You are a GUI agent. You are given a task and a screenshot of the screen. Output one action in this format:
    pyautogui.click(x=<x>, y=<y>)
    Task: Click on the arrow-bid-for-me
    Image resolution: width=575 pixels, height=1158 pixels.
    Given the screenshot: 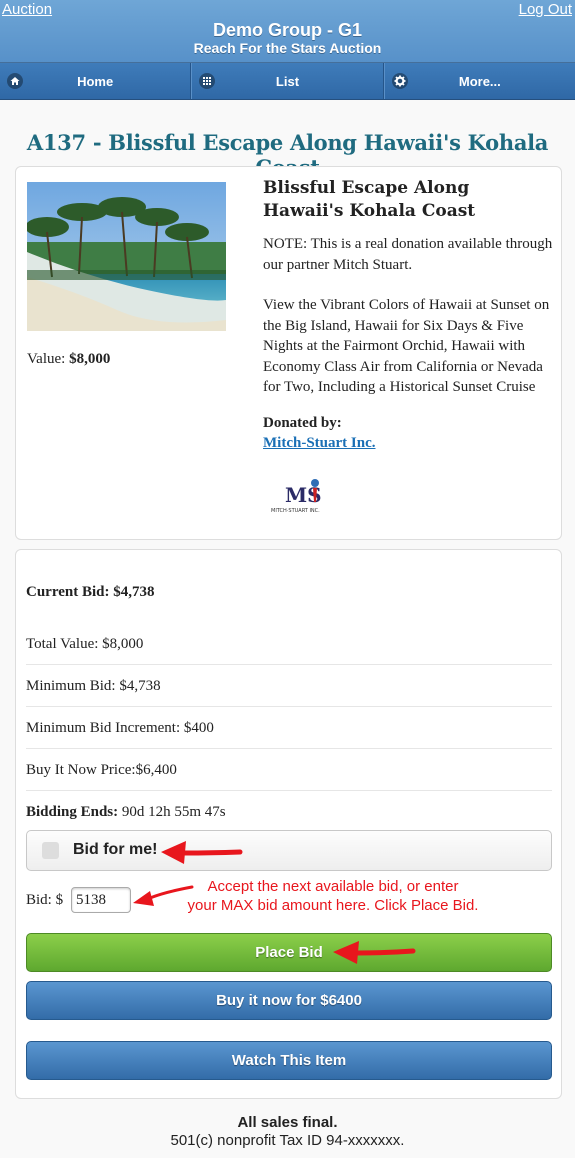 What is the action you would take?
    pyautogui.click(x=212, y=852)
    